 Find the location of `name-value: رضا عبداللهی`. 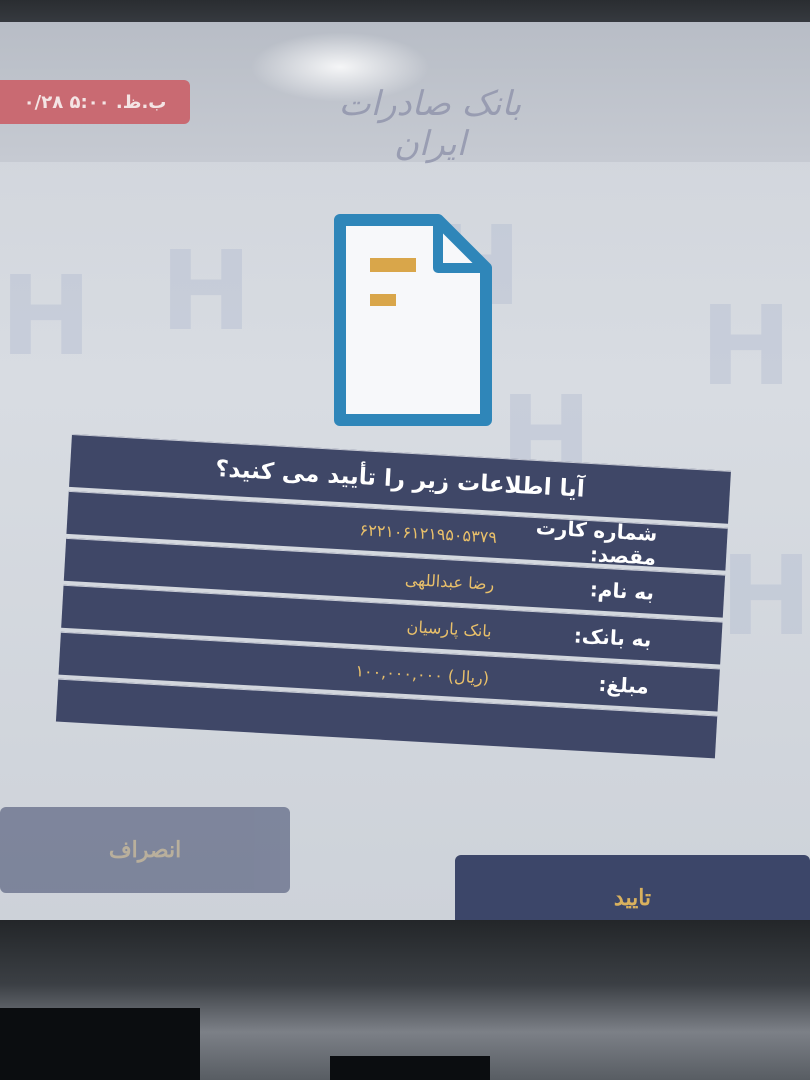

name-value: رضا عبداللهی is located at coordinates (449, 581).